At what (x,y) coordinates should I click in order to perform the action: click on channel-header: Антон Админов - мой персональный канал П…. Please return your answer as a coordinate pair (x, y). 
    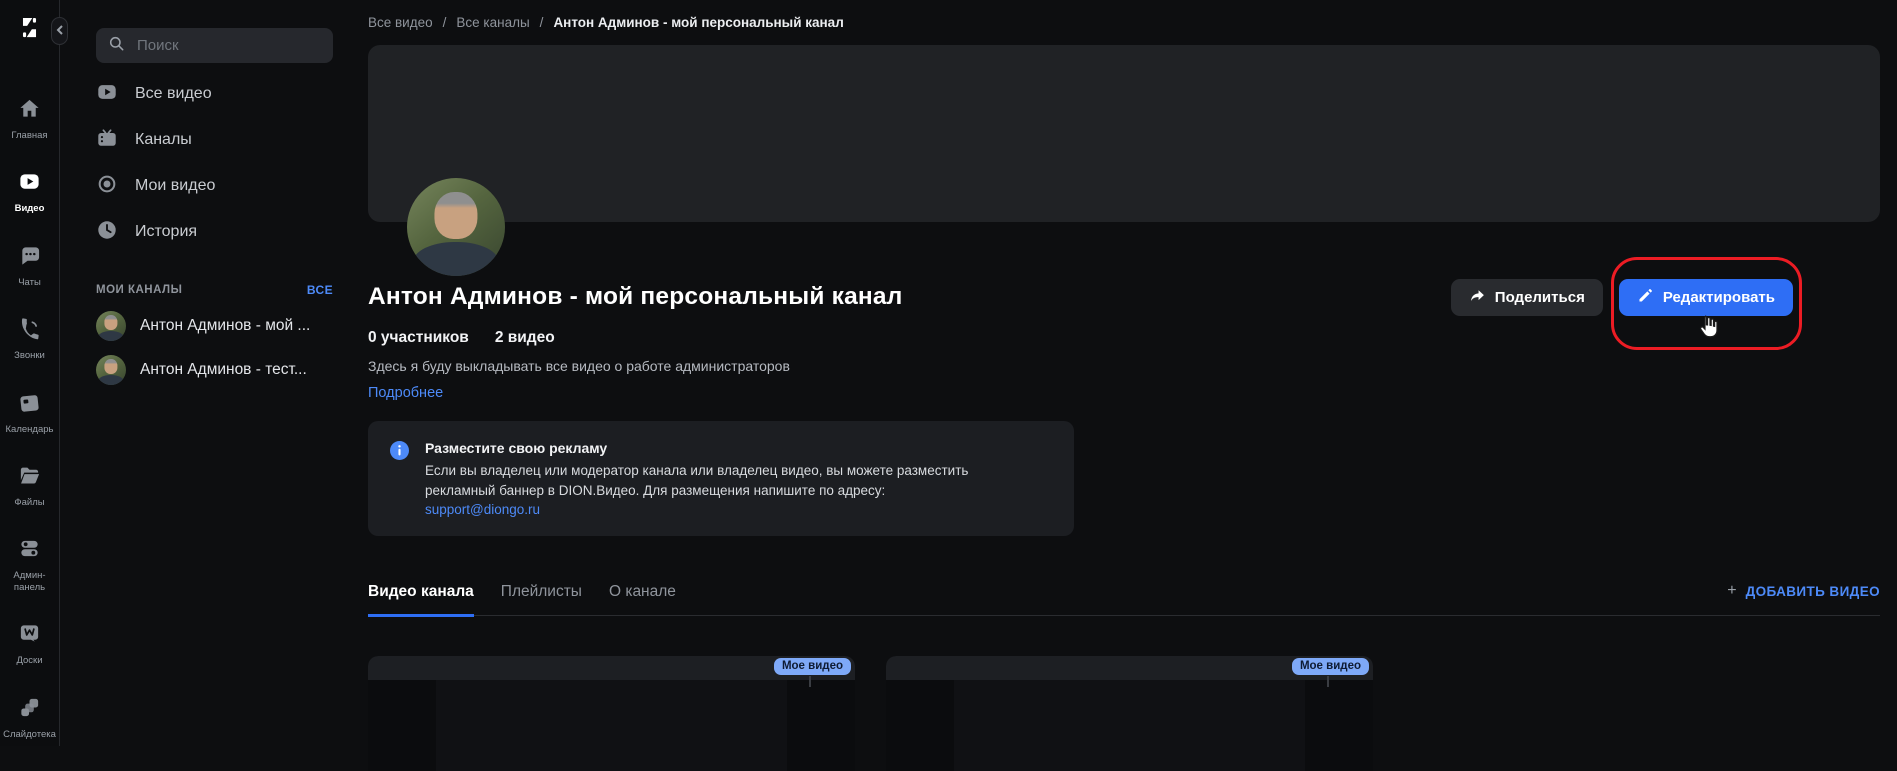
    Looking at the image, I should click on (1124, 303).